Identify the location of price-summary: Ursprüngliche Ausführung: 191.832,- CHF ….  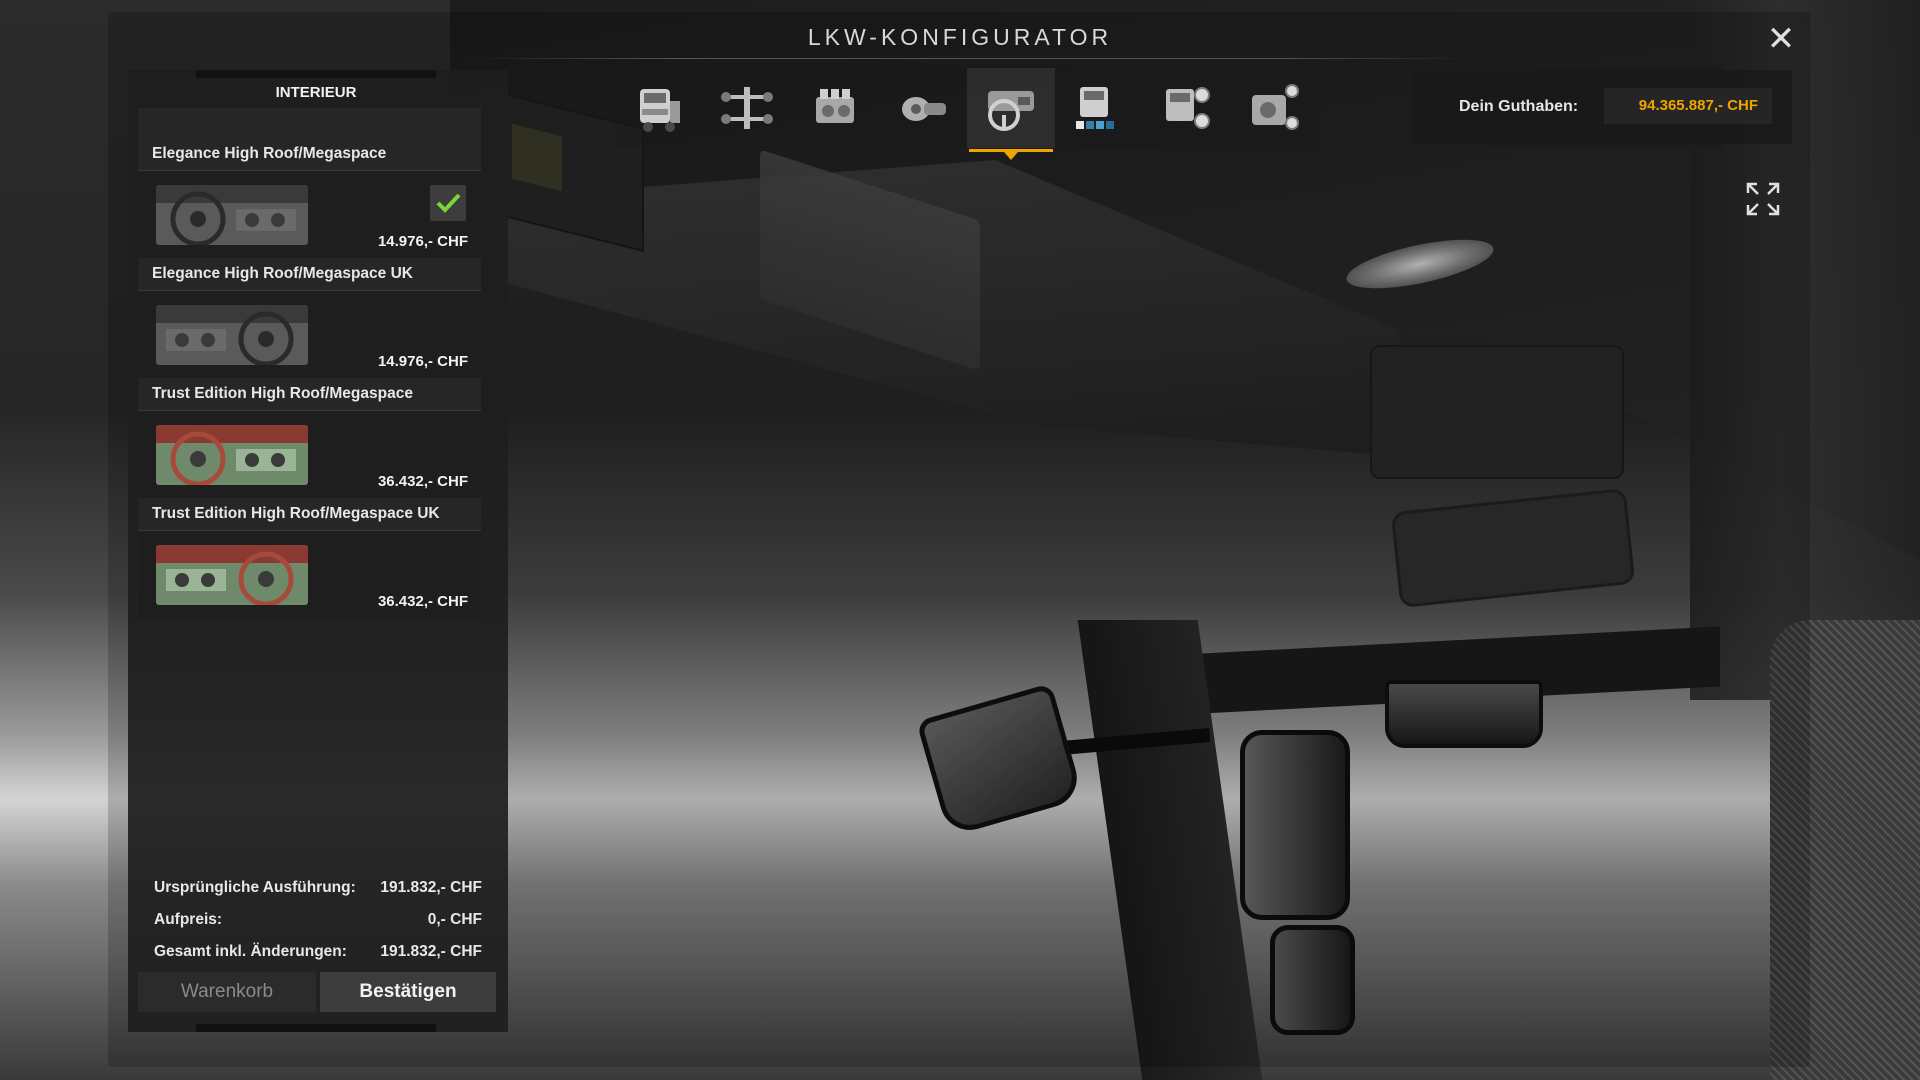
(316, 920).